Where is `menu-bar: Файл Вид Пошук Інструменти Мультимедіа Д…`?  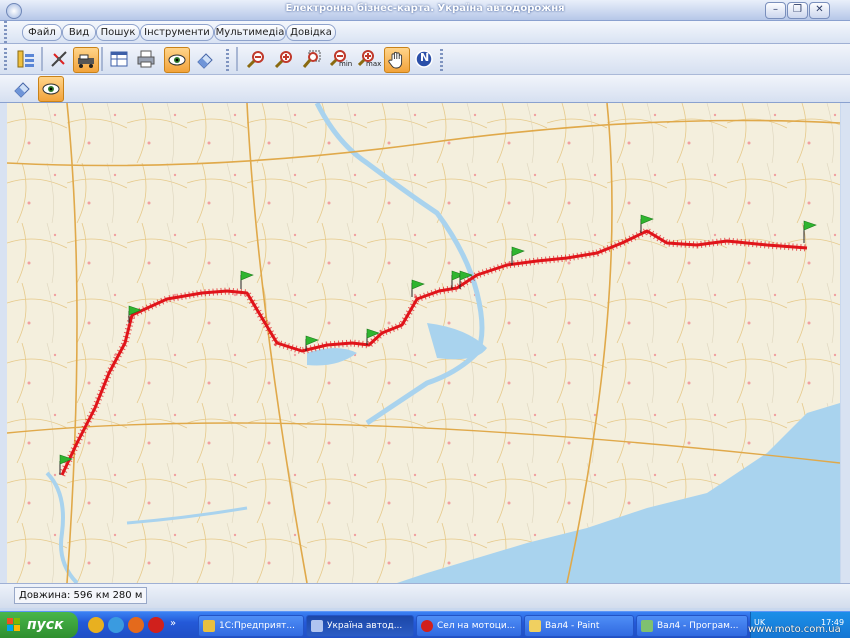 menu-bar: Файл Вид Пошук Інструменти Мультимедіа Д… is located at coordinates (425, 32).